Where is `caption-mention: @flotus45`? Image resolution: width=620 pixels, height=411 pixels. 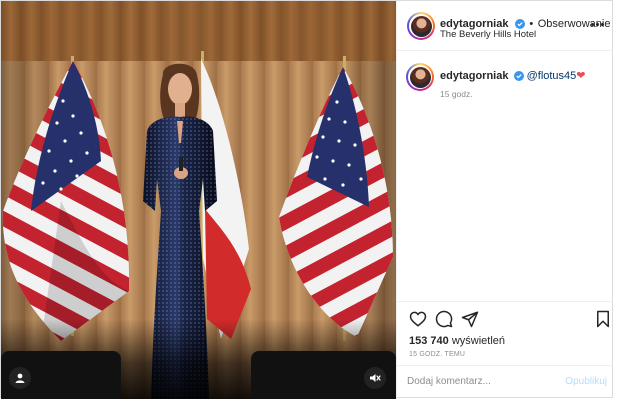
caption-mention: @flotus45 is located at coordinates (552, 76).